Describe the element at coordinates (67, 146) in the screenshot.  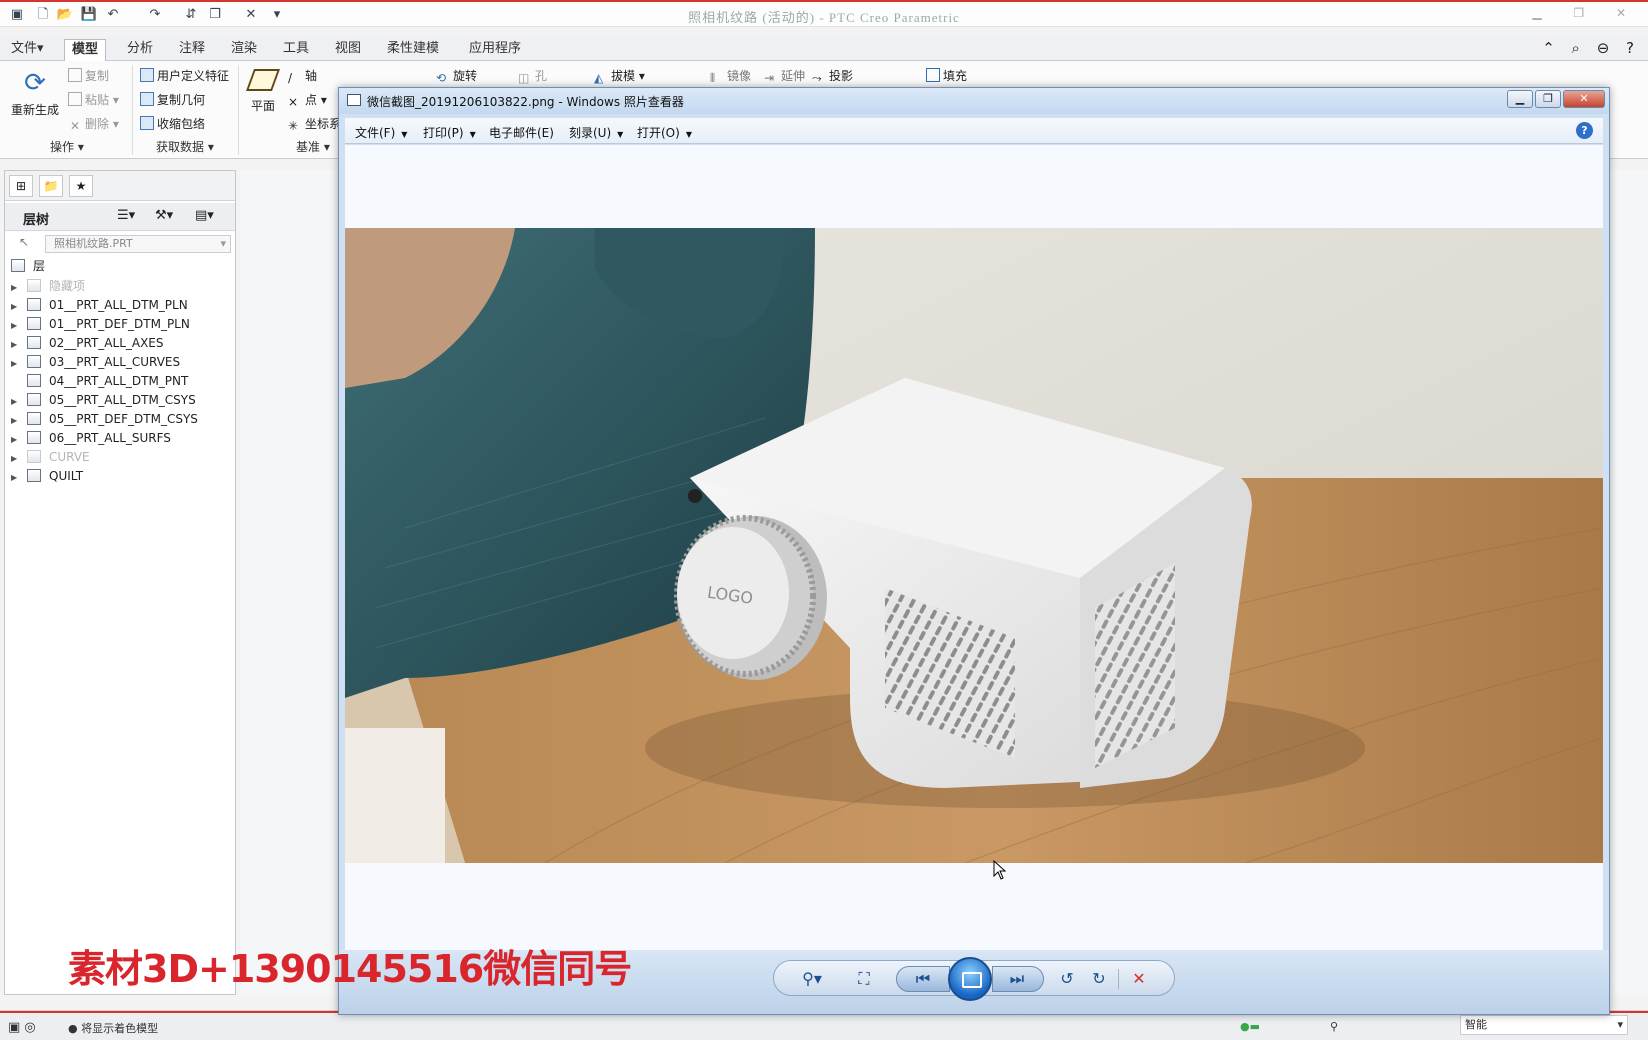
I see `group-operations: 操作 ▾` at that location.